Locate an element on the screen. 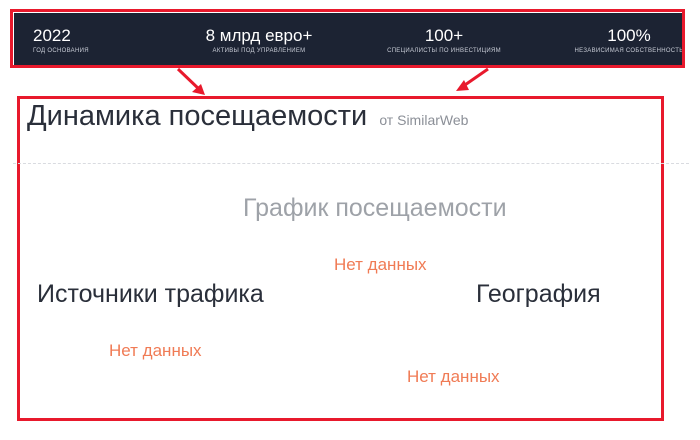 The width and height of the screenshot is (700, 440). annotation-arrow-left-icon is located at coordinates (190, 81).